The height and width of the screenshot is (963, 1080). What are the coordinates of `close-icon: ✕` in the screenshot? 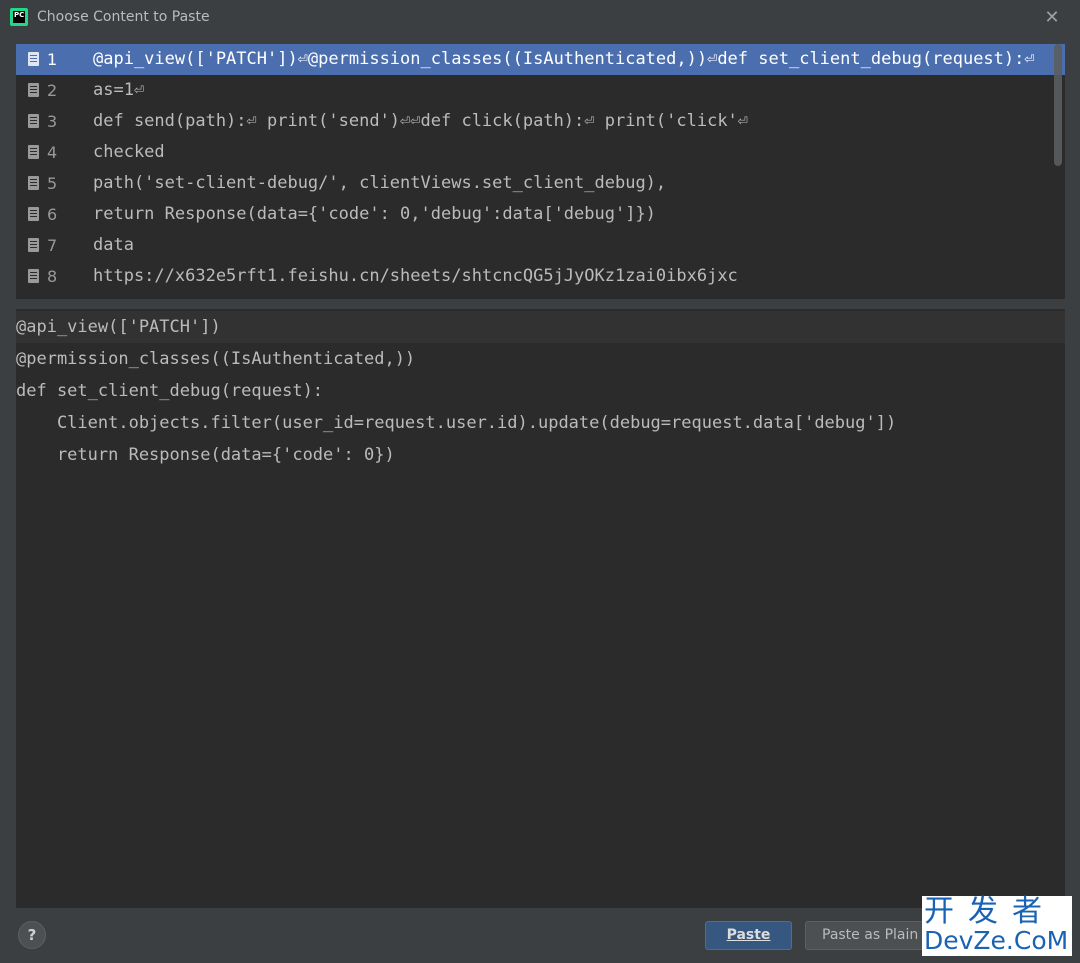 It's located at (1052, 18).